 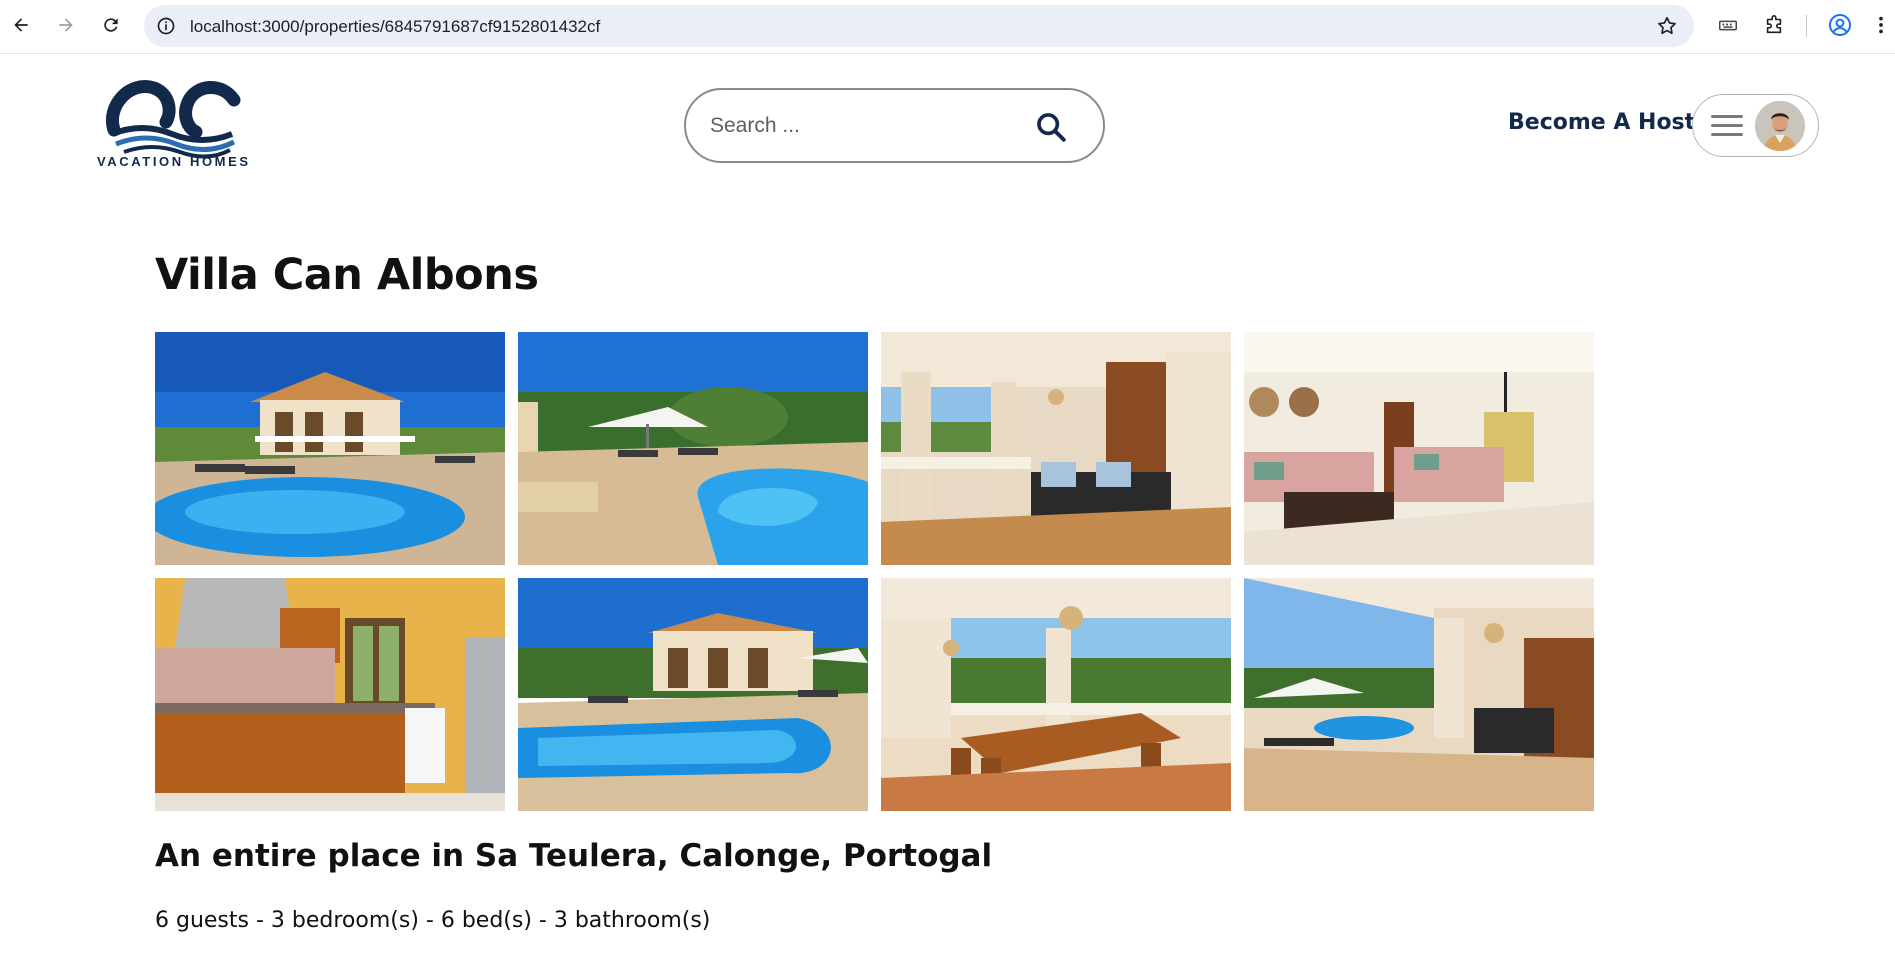 I want to click on forward-icon, so click(x=66, y=25).